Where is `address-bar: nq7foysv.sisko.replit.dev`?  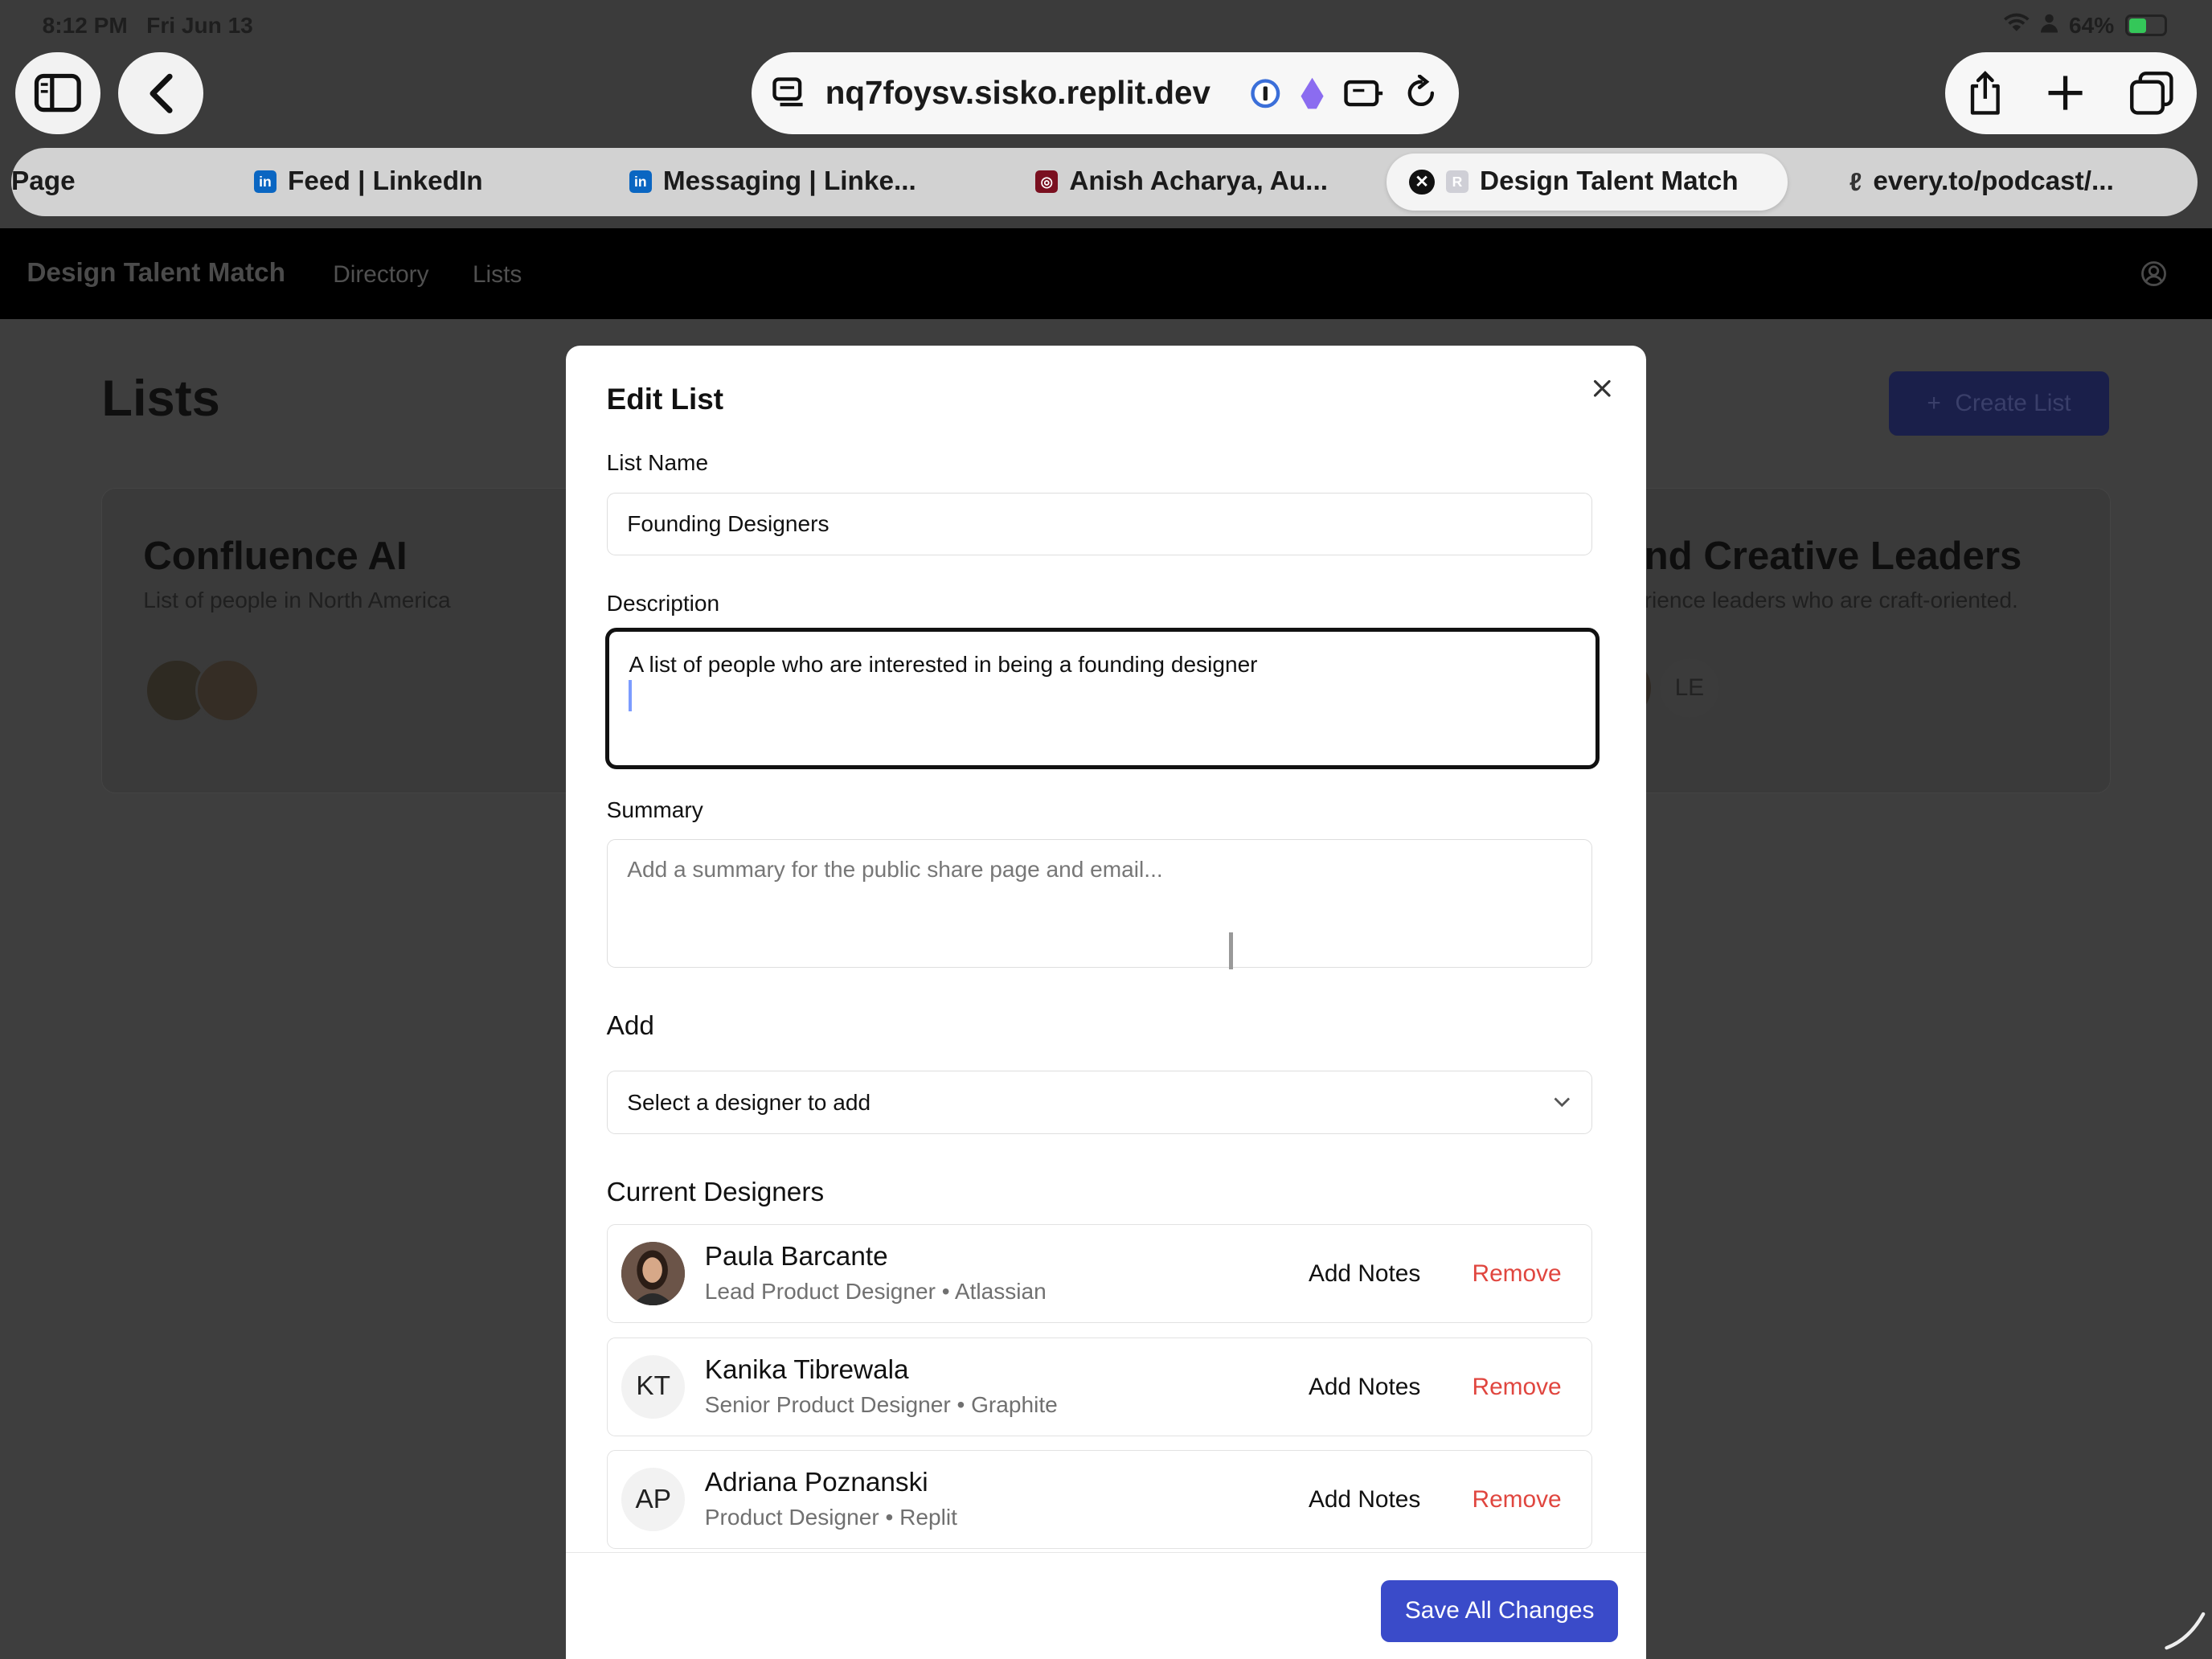 address-bar: nq7foysv.sisko.replit.dev is located at coordinates (1105, 92).